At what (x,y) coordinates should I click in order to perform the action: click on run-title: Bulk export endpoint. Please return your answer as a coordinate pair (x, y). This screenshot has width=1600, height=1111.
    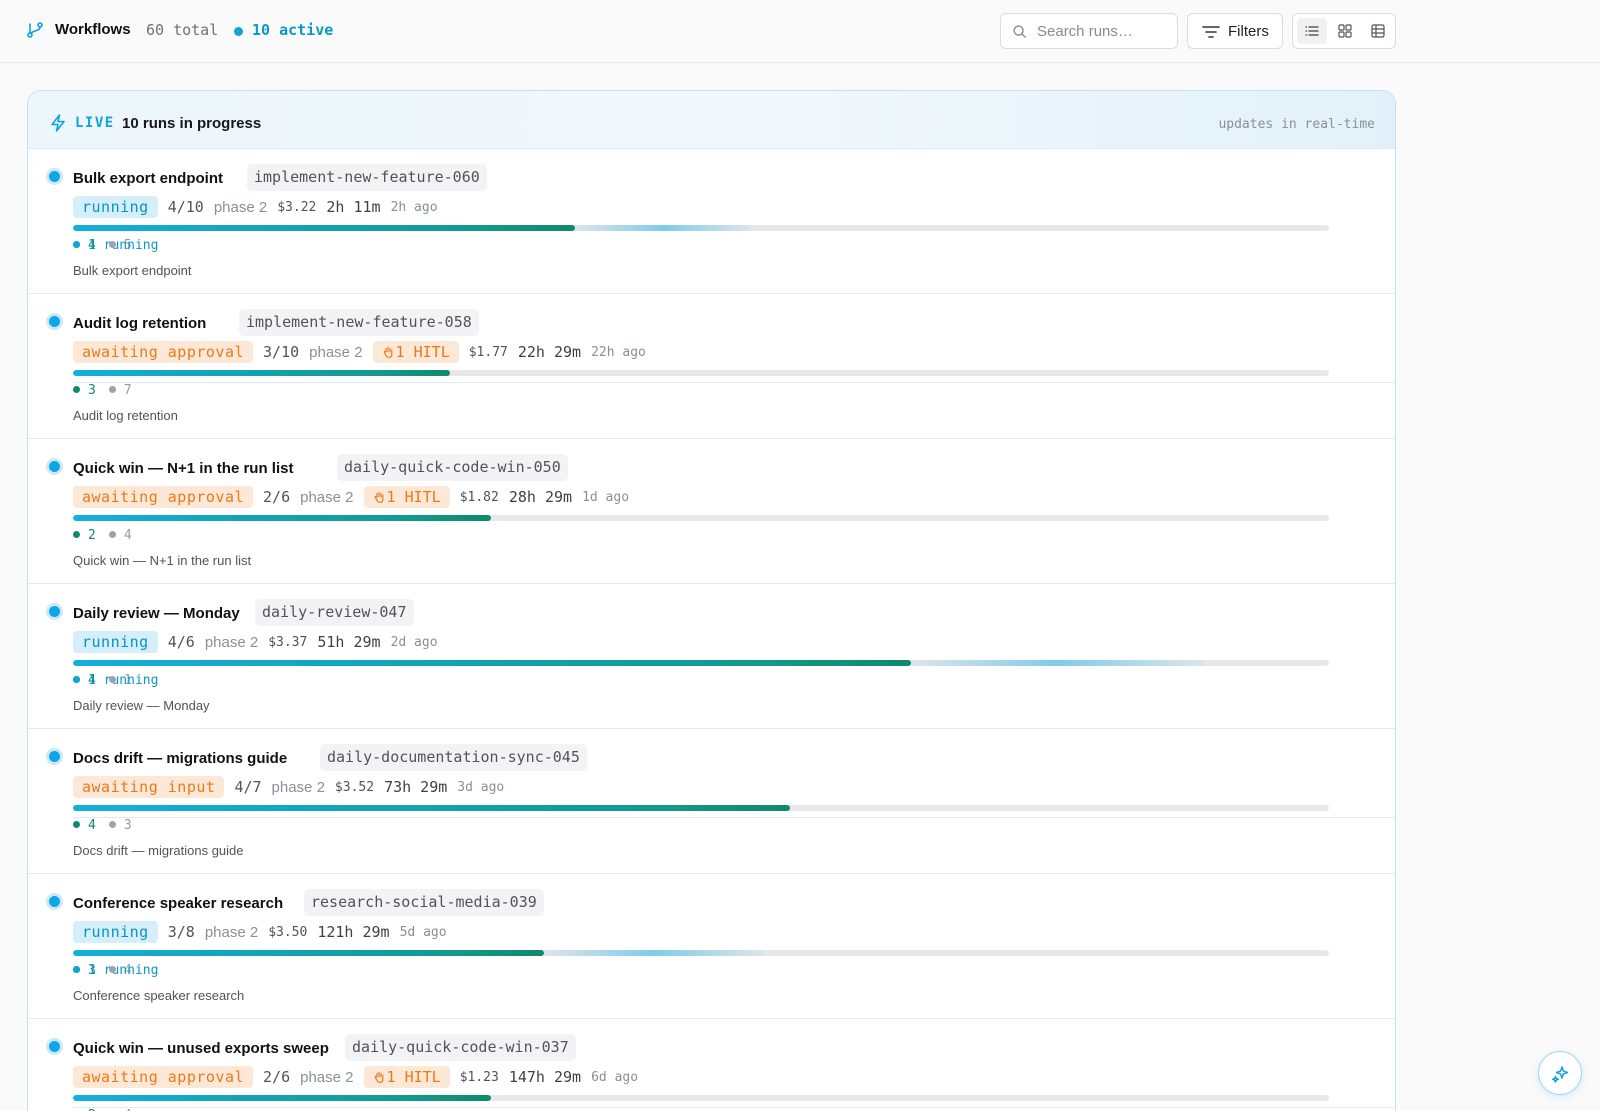
    Looking at the image, I should click on (148, 178).